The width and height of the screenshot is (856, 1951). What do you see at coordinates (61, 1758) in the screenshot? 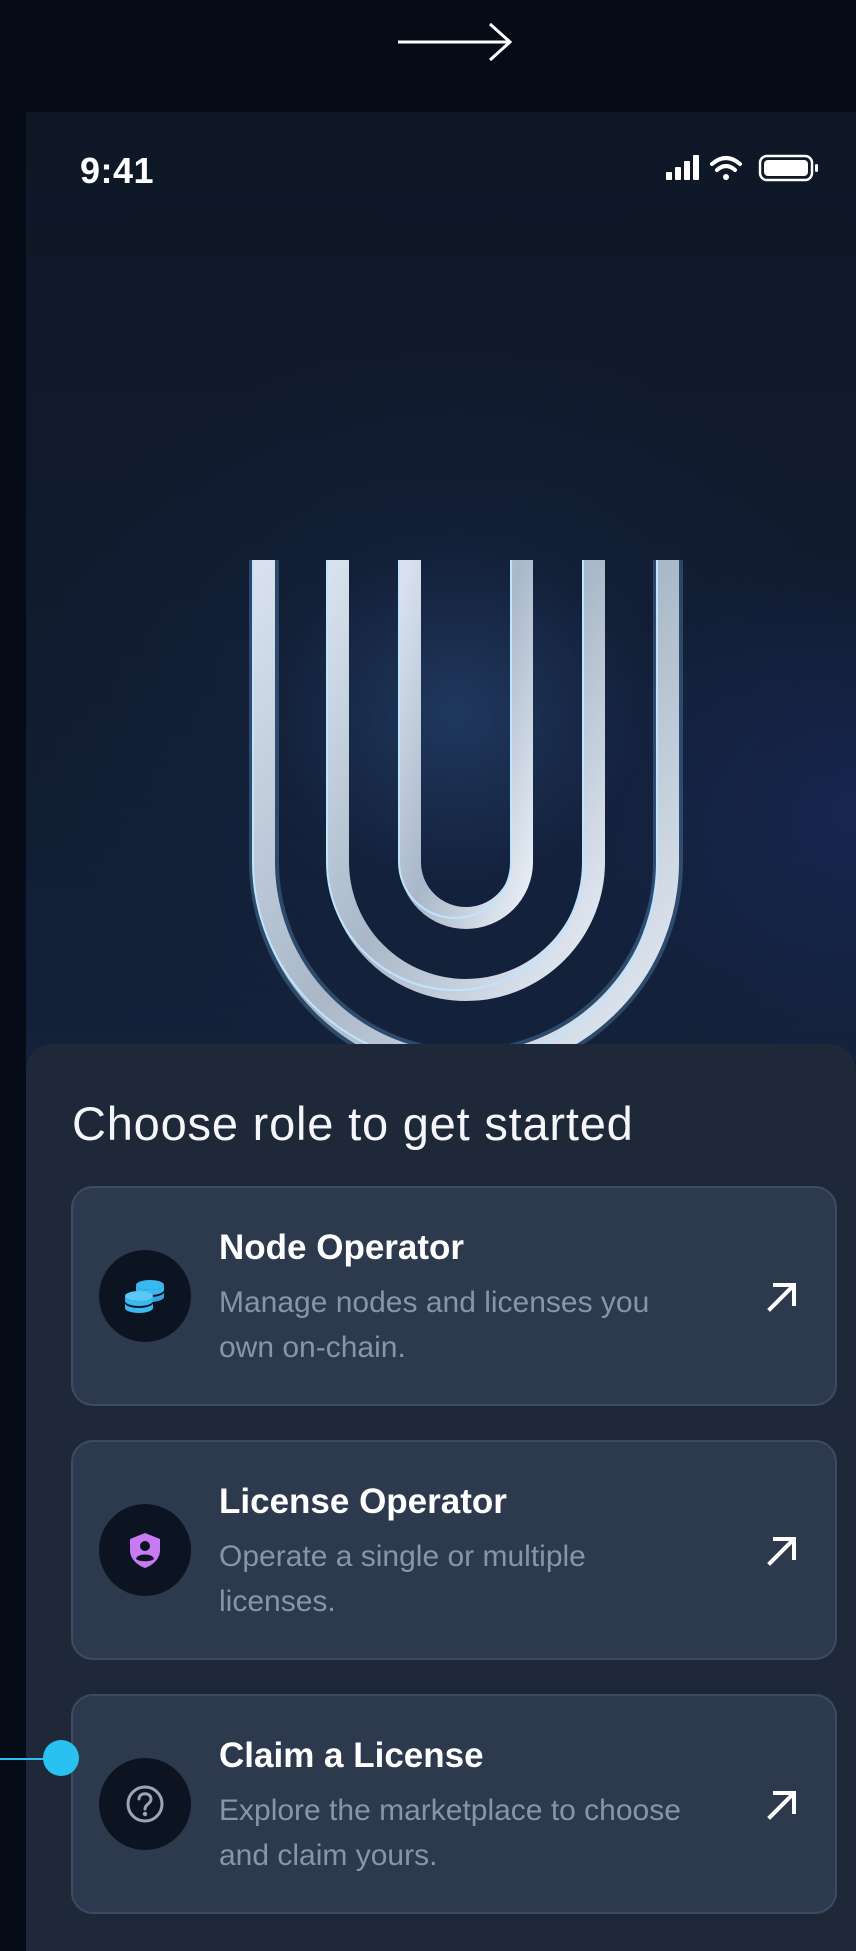
I see `flow-connector-dot` at bounding box center [61, 1758].